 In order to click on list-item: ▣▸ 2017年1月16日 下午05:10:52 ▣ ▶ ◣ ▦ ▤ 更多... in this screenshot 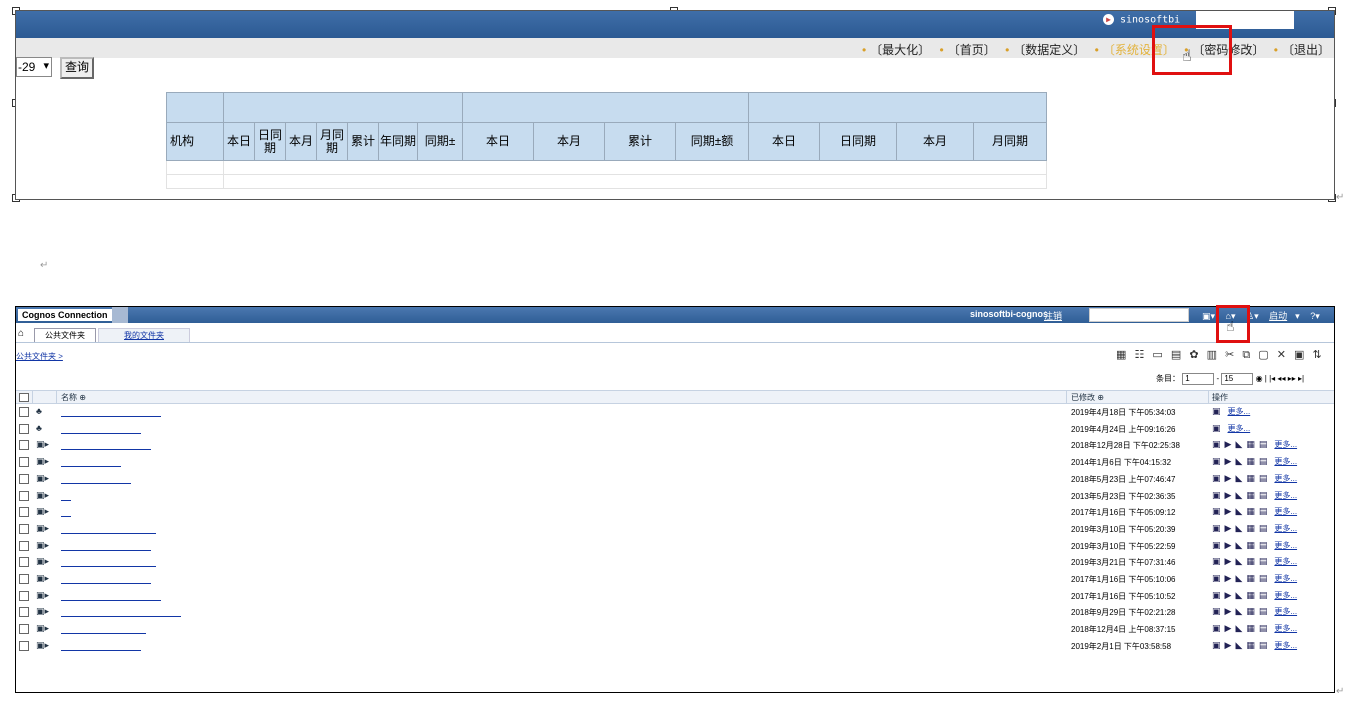, I will do `click(675, 596)`.